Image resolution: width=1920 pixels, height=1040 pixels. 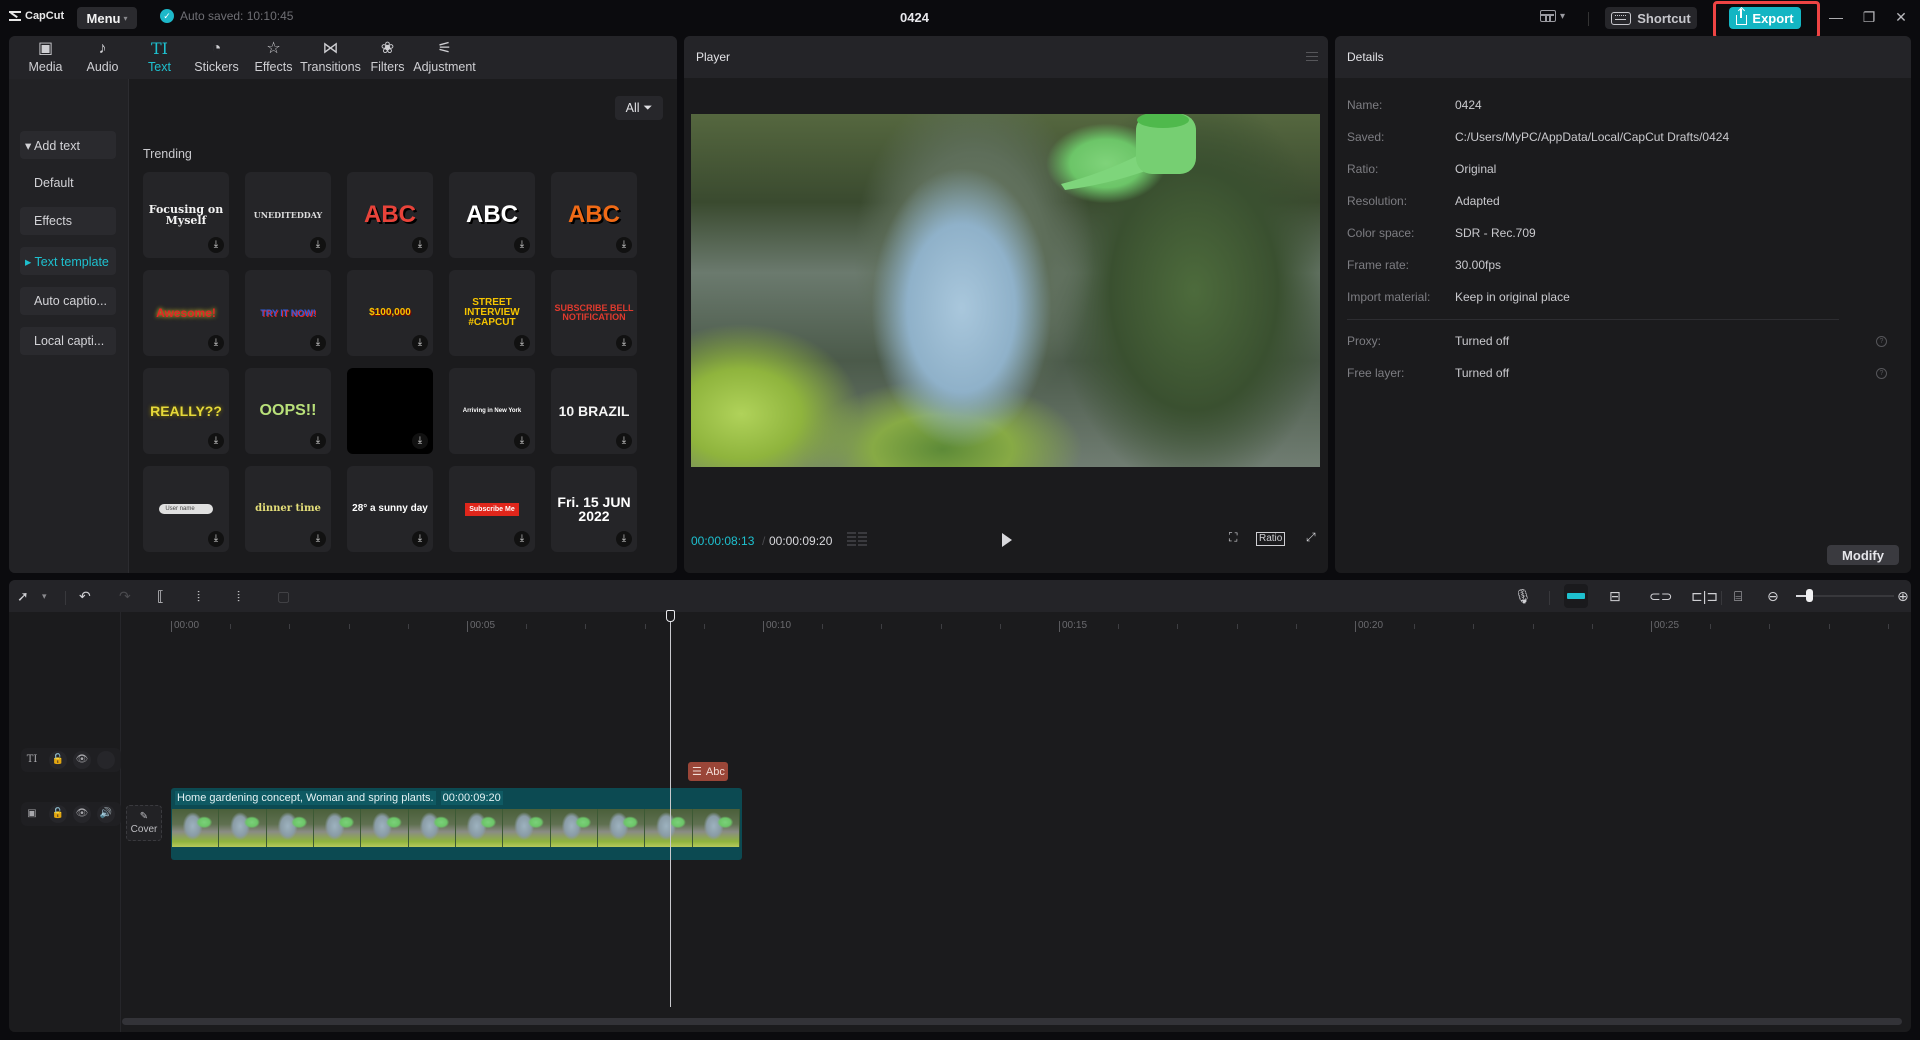 I want to click on speaker-icon: 🔊, so click(x=106, y=814).